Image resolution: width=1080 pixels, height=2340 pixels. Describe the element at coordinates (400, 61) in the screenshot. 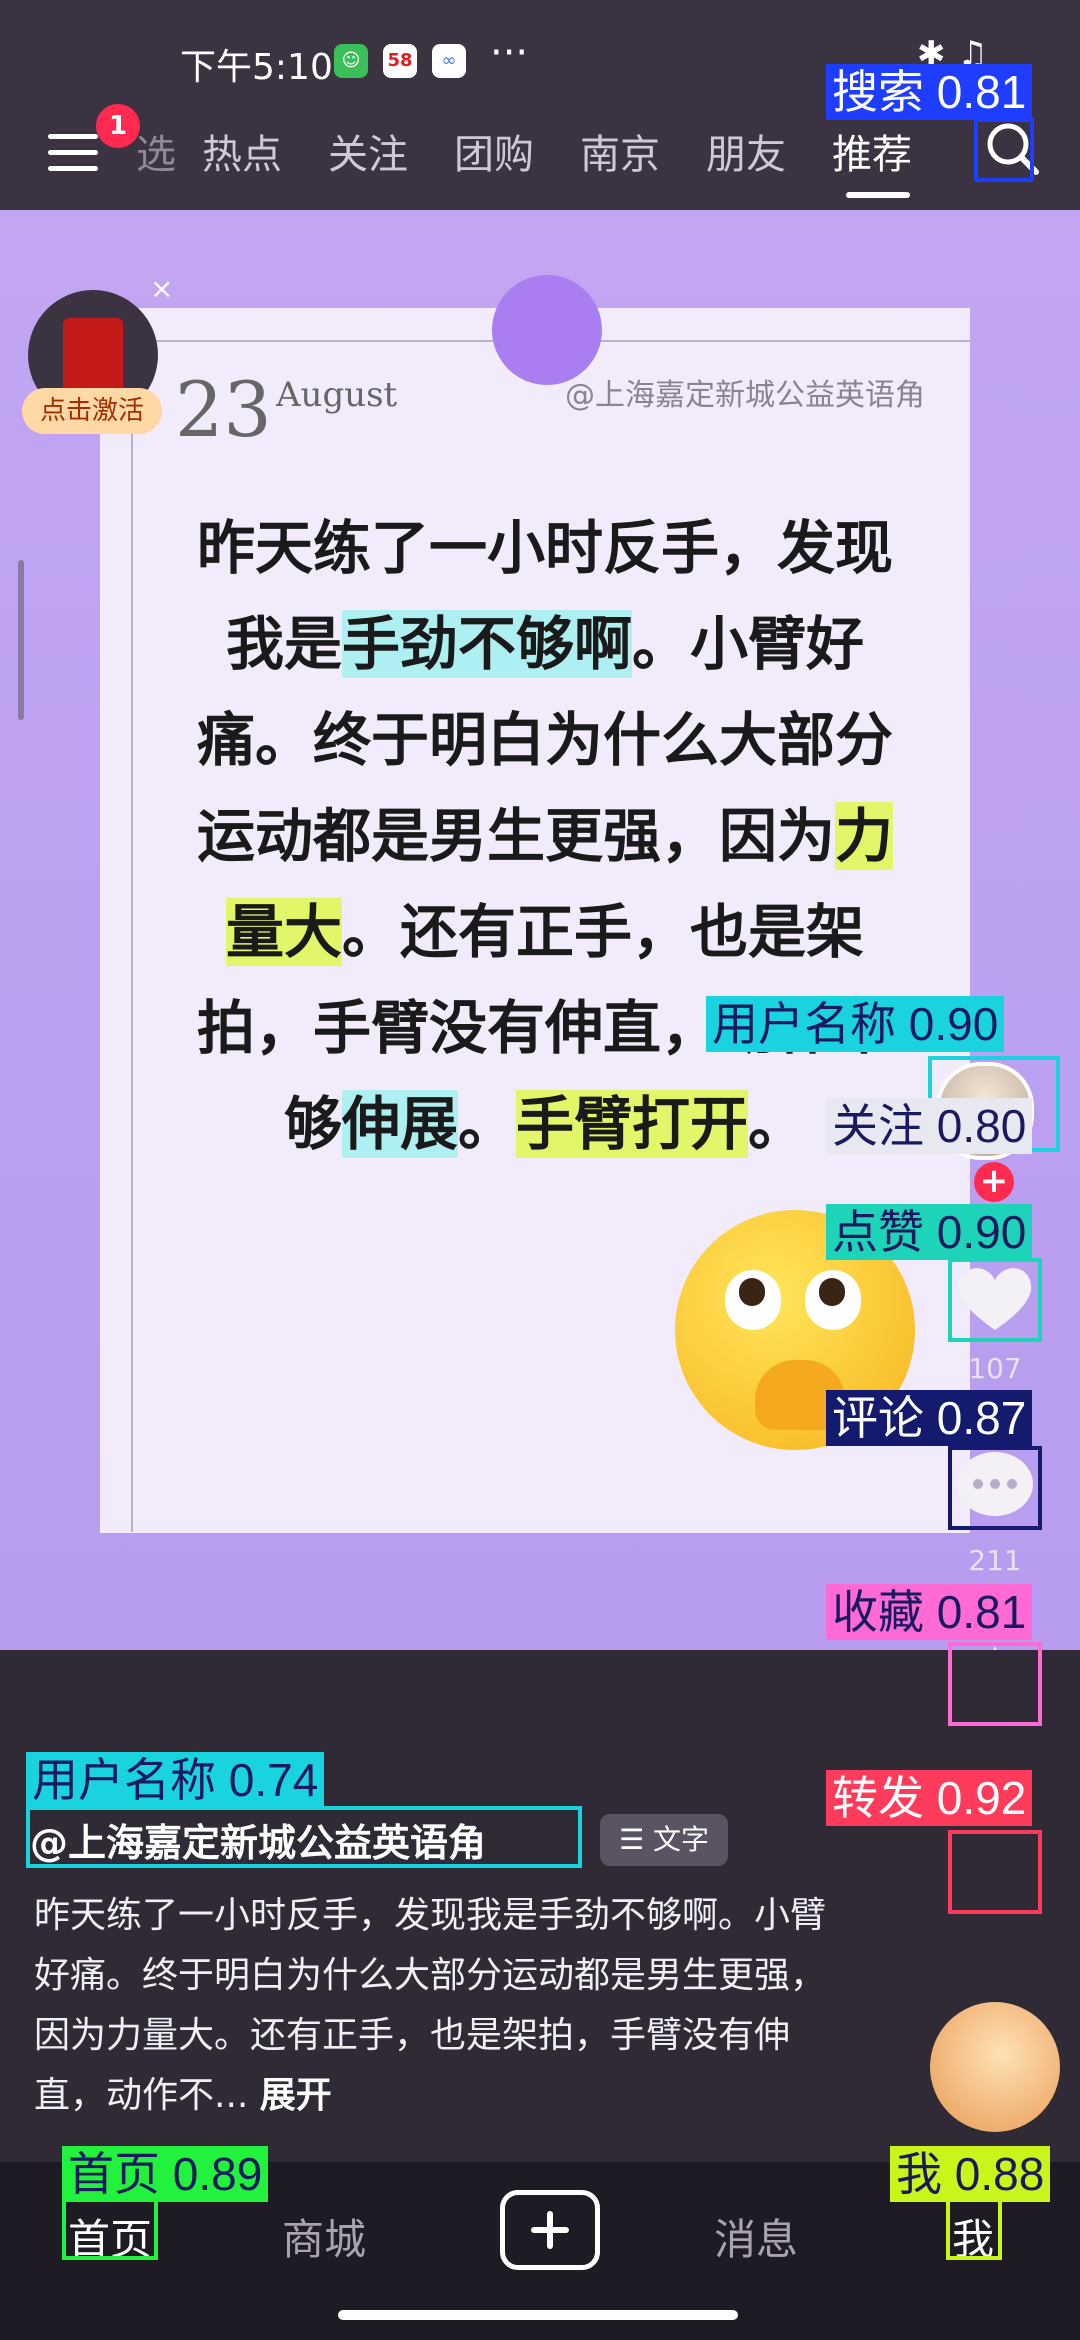

I see `58-app-icon: 58` at that location.